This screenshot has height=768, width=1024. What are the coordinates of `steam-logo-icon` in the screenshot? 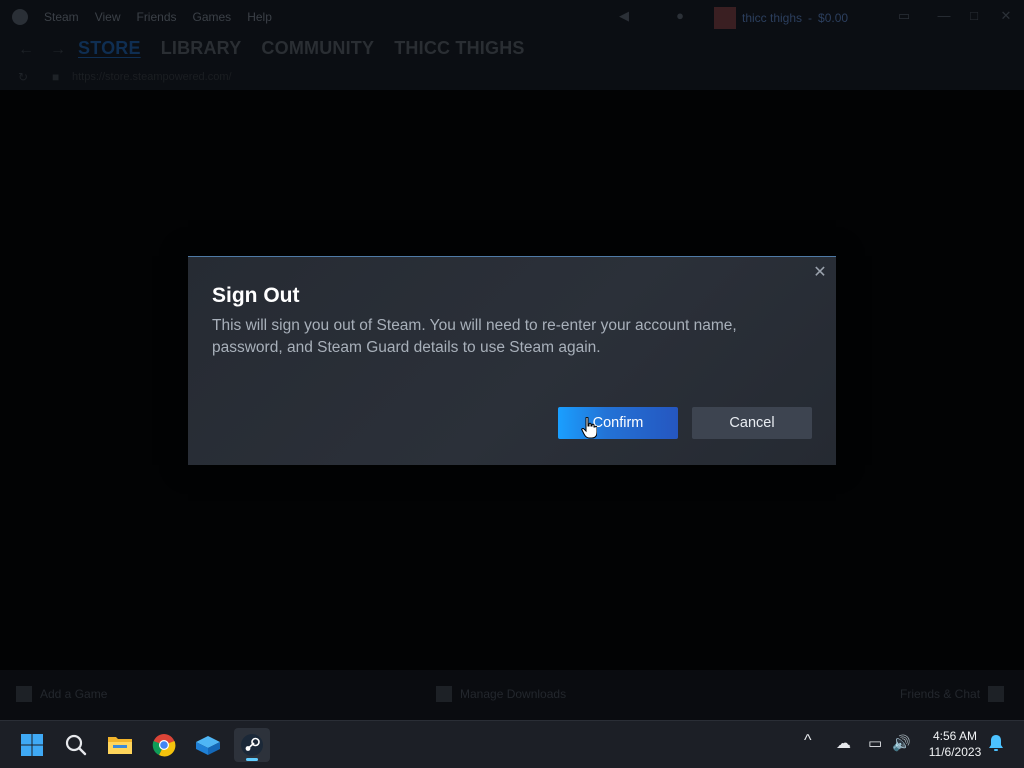 It's located at (20, 17).